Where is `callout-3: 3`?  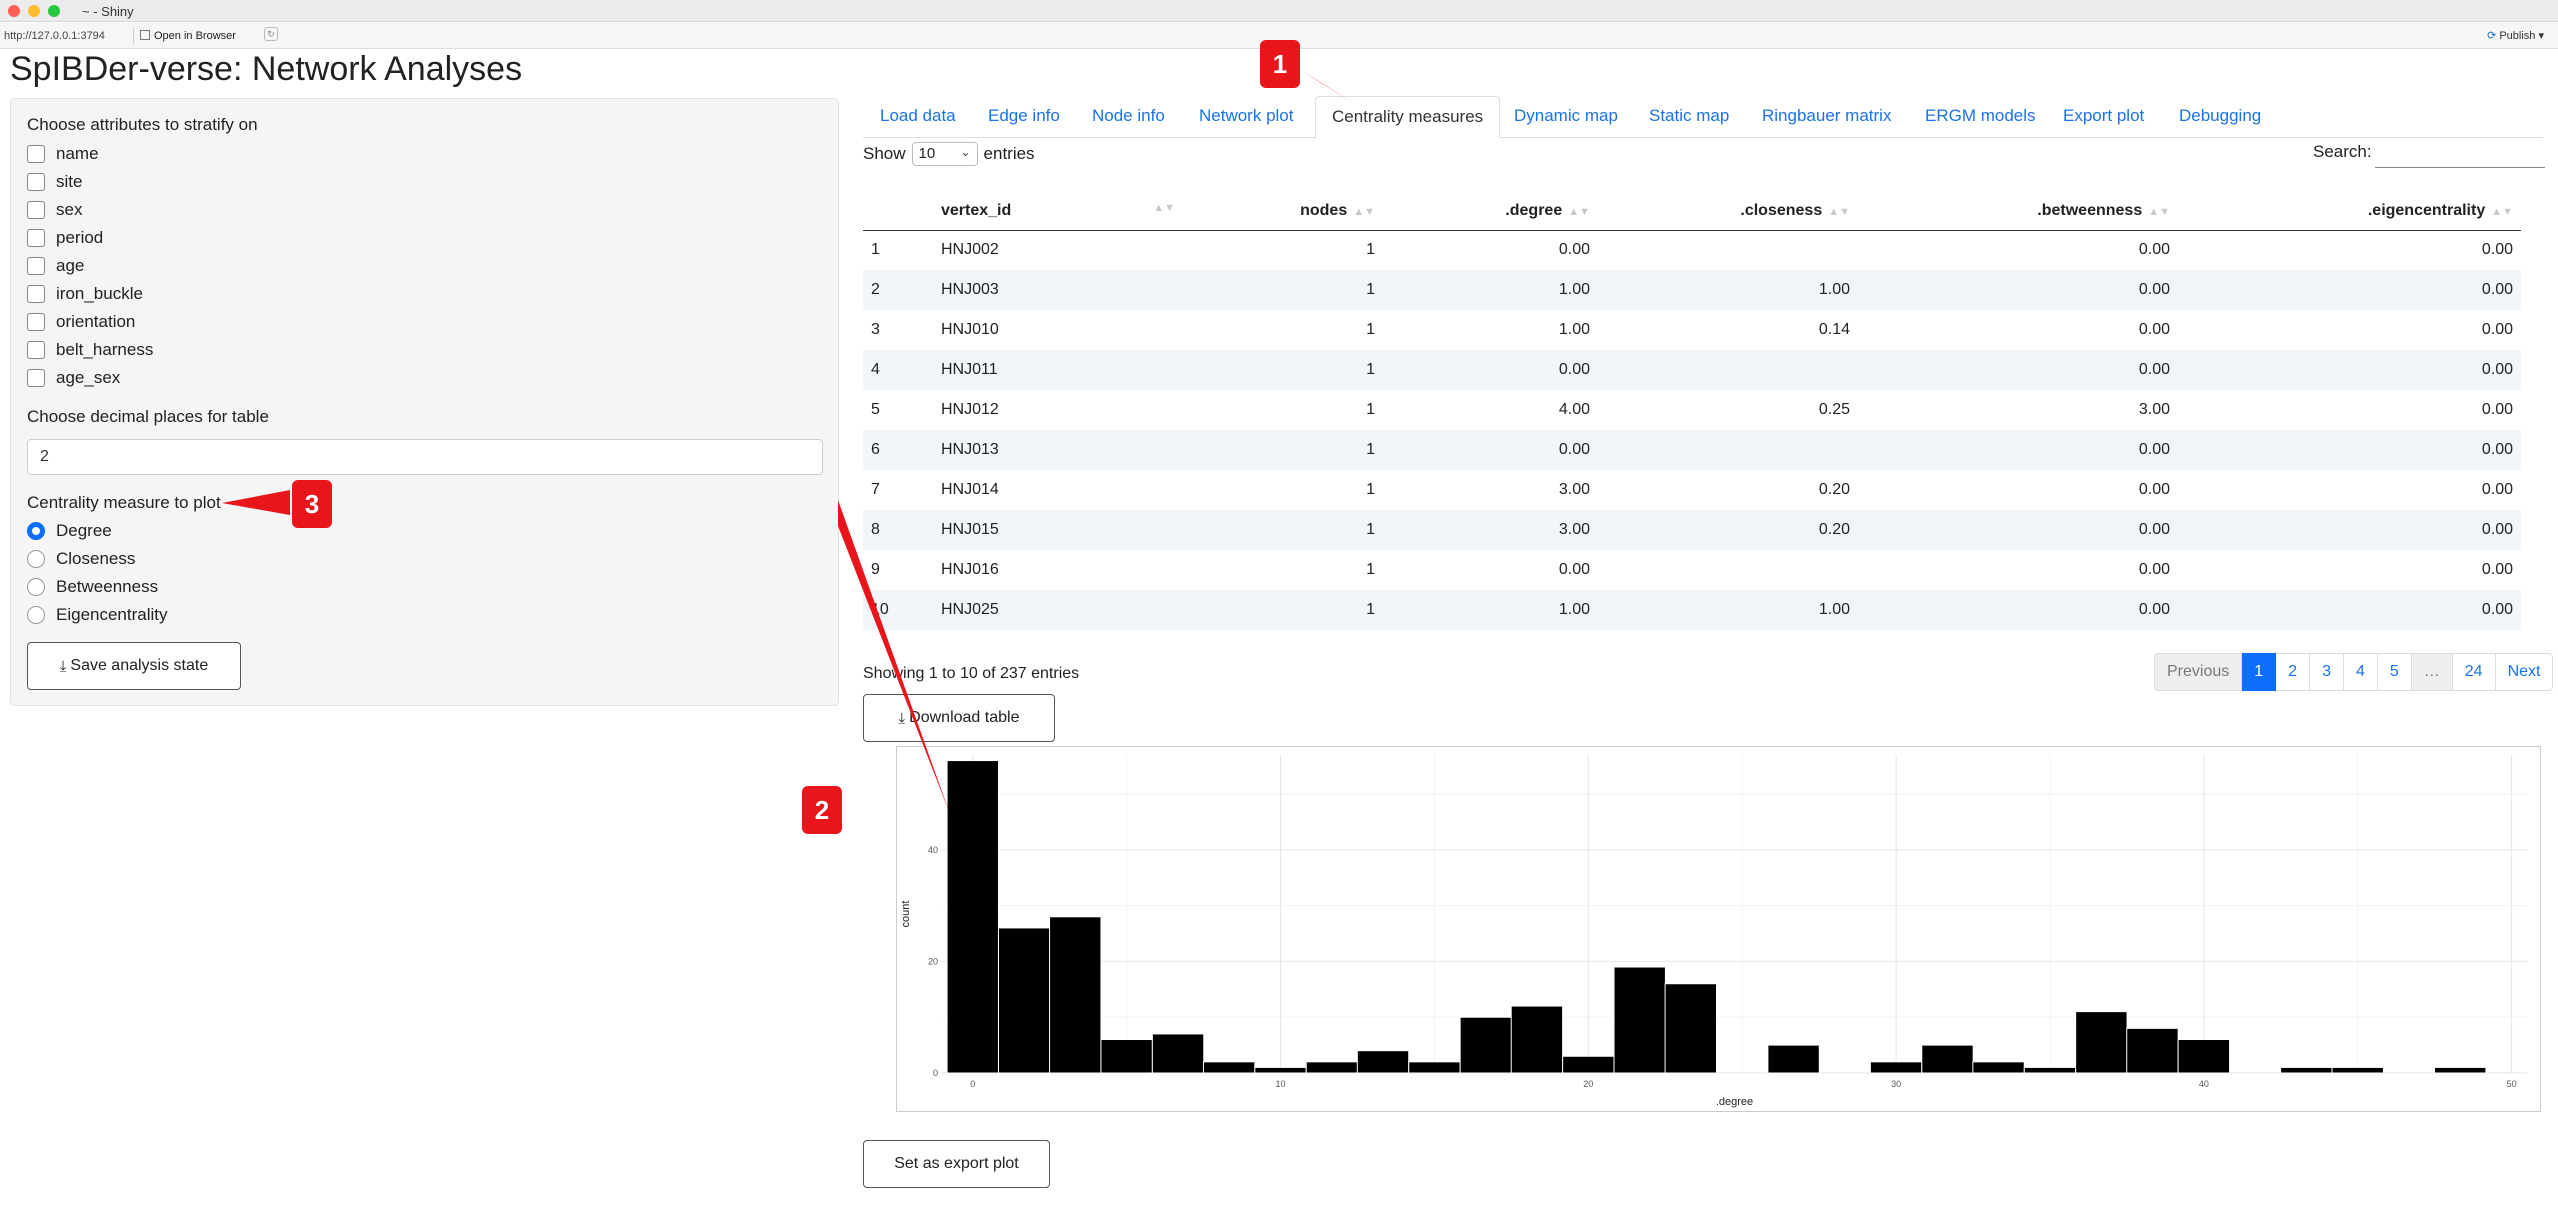
callout-3: 3 is located at coordinates (312, 504).